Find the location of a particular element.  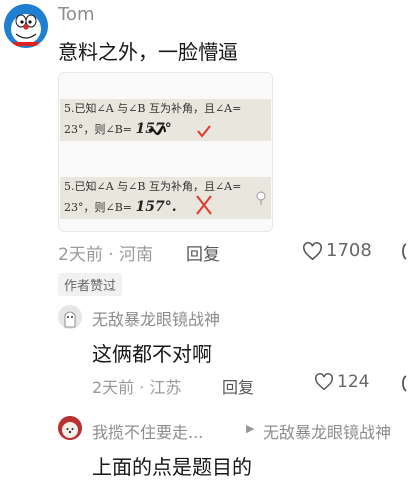

reply-button: 回复 is located at coordinates (203, 252).